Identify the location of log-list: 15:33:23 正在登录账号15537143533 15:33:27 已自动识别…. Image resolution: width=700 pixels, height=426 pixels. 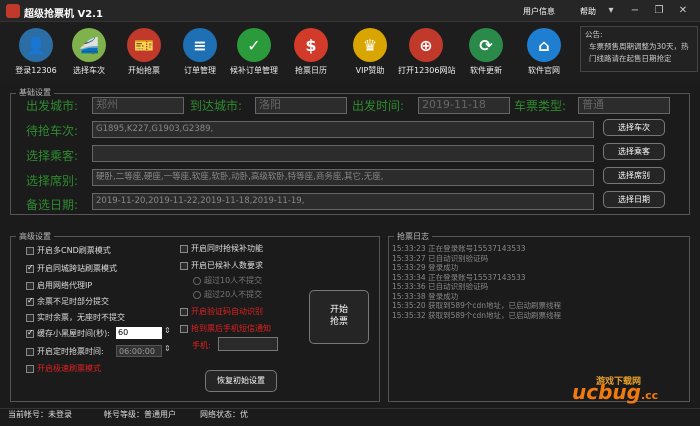
(539, 282).